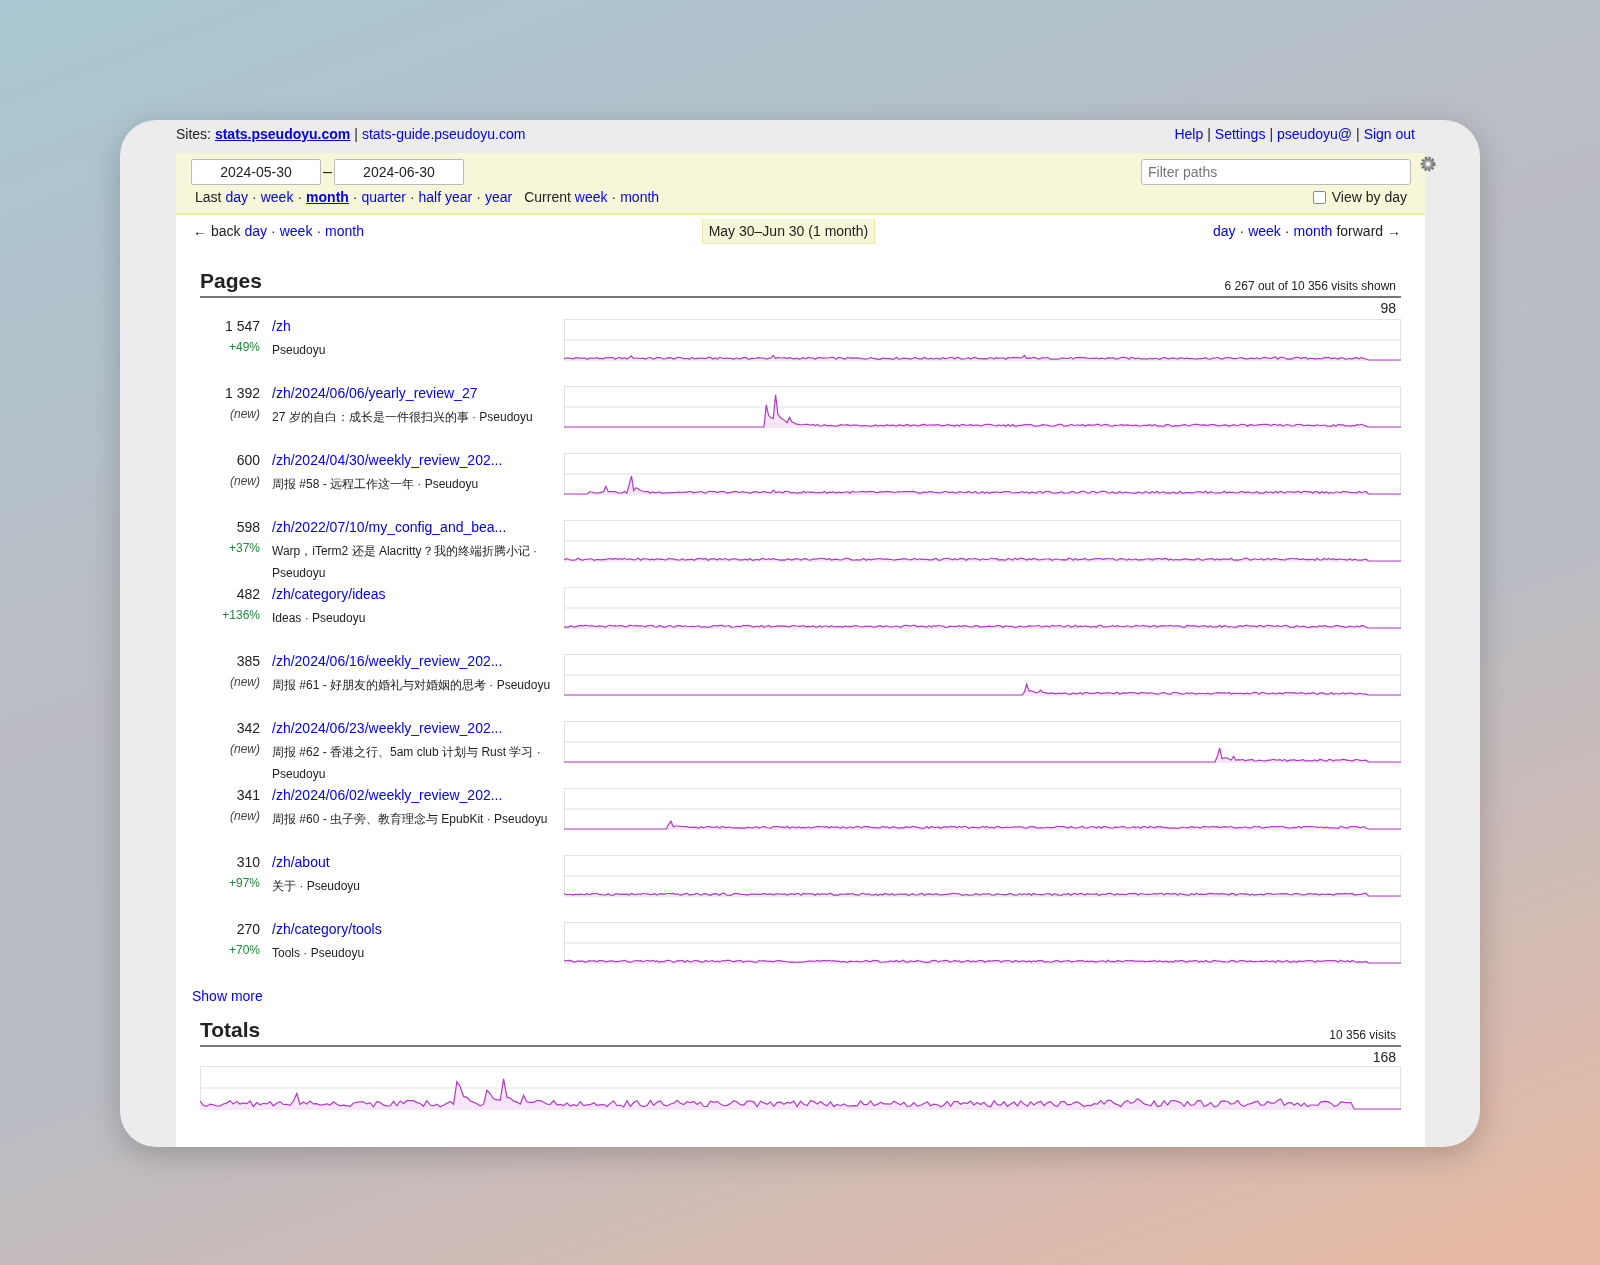  Describe the element at coordinates (1310, 286) in the screenshot. I see `visits-summary: 6 267 out of 10 356 visits shown` at that location.